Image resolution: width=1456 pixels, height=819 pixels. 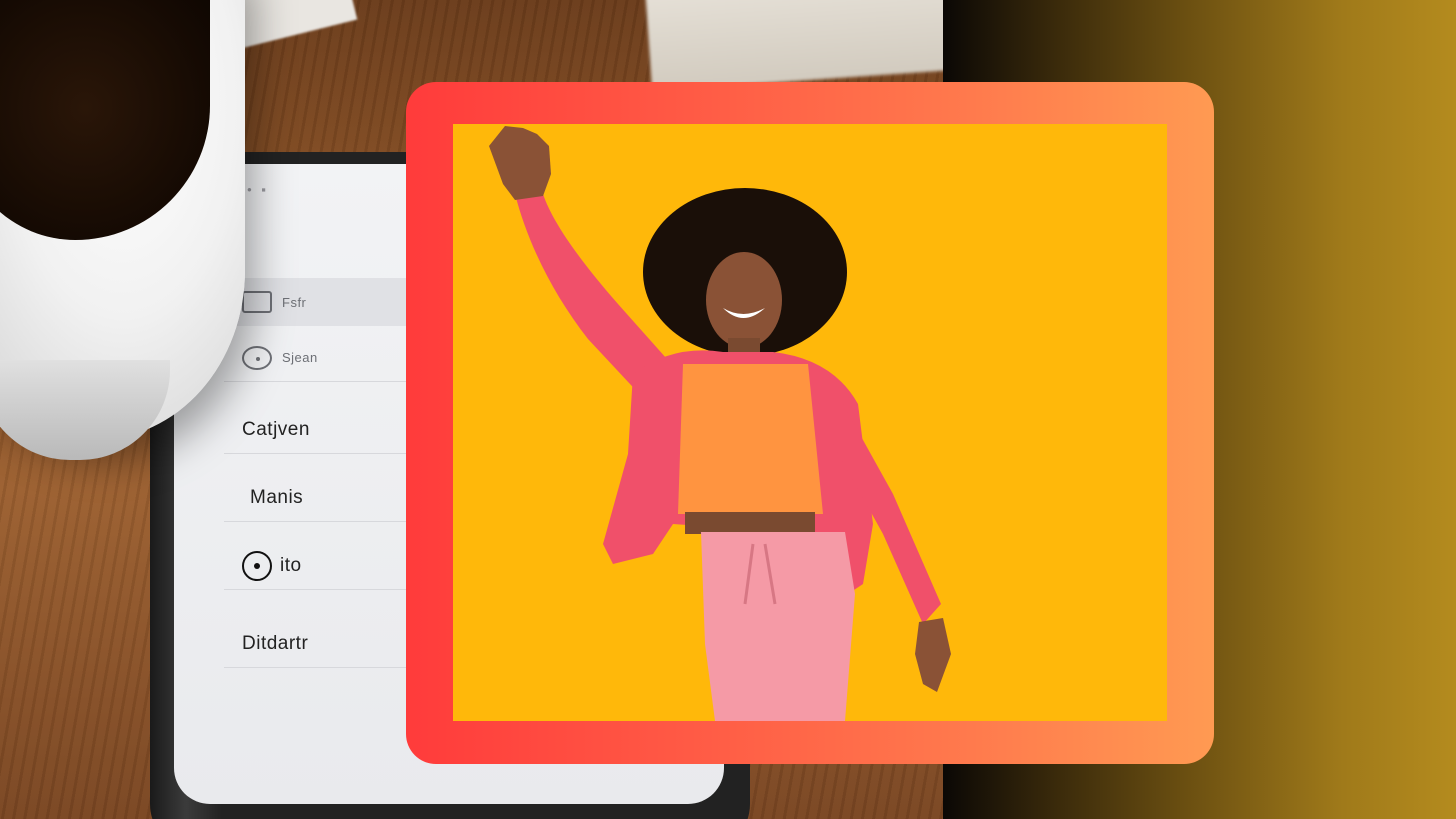 What do you see at coordinates (933, 655) in the screenshot?
I see `lowered-hand` at bounding box center [933, 655].